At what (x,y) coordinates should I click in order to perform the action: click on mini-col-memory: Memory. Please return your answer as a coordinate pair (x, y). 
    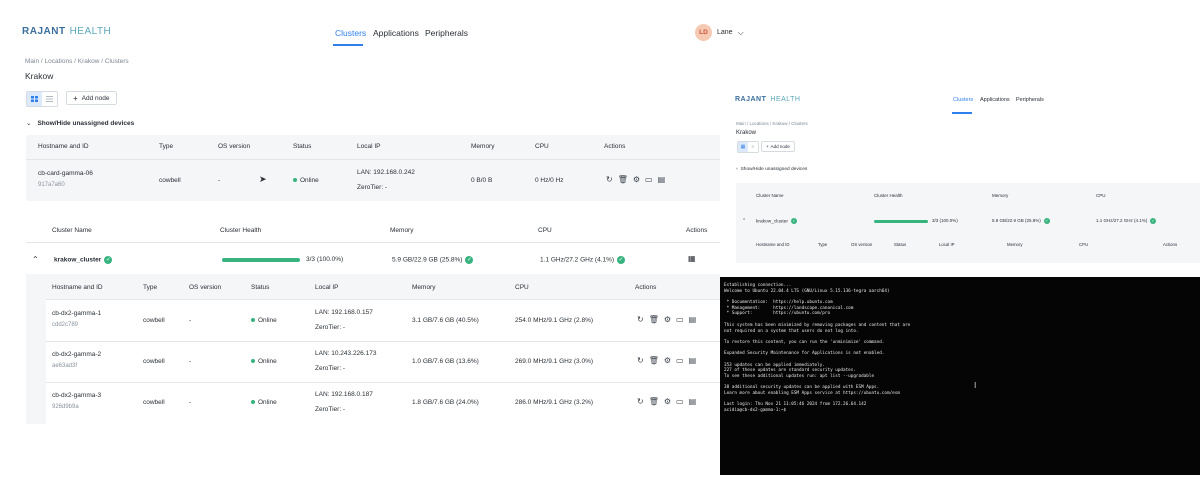
    Looking at the image, I should click on (1000, 195).